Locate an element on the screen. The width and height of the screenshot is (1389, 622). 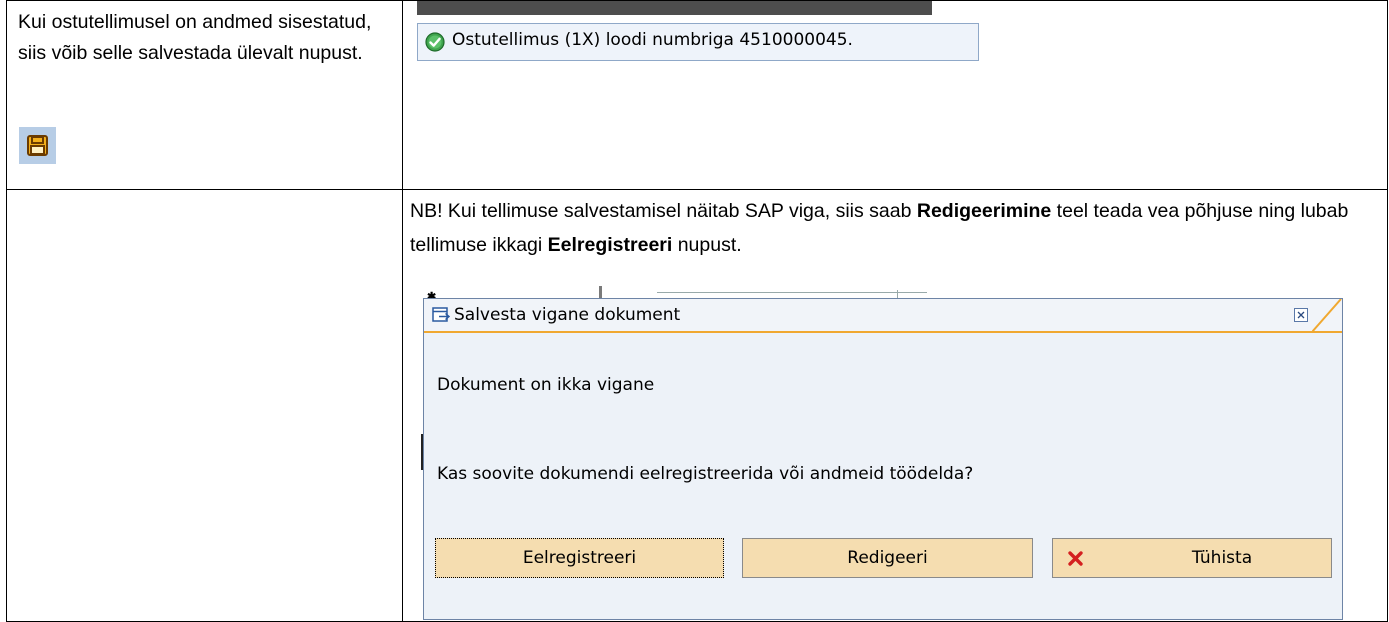
edit-button: Redigeeri is located at coordinates (887, 558).